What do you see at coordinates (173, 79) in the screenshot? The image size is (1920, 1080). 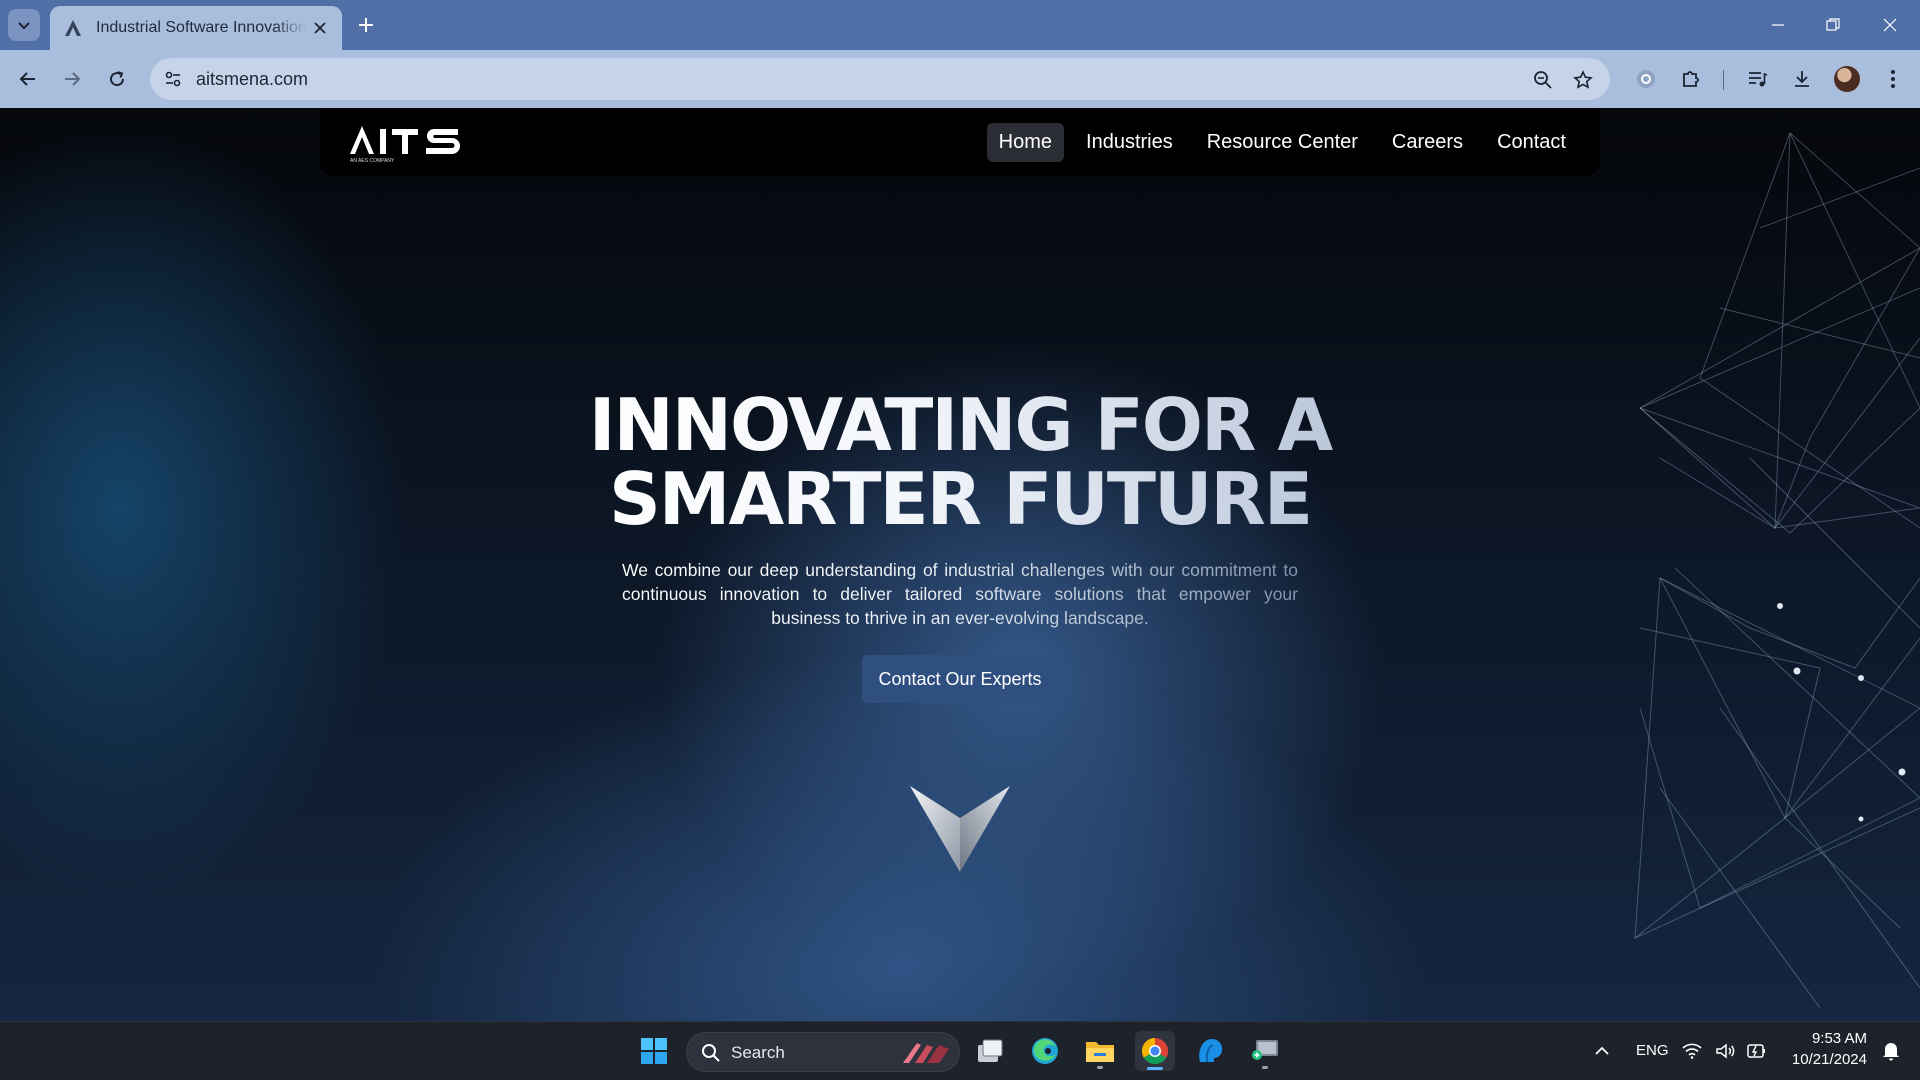 I see `site-info-icon` at bounding box center [173, 79].